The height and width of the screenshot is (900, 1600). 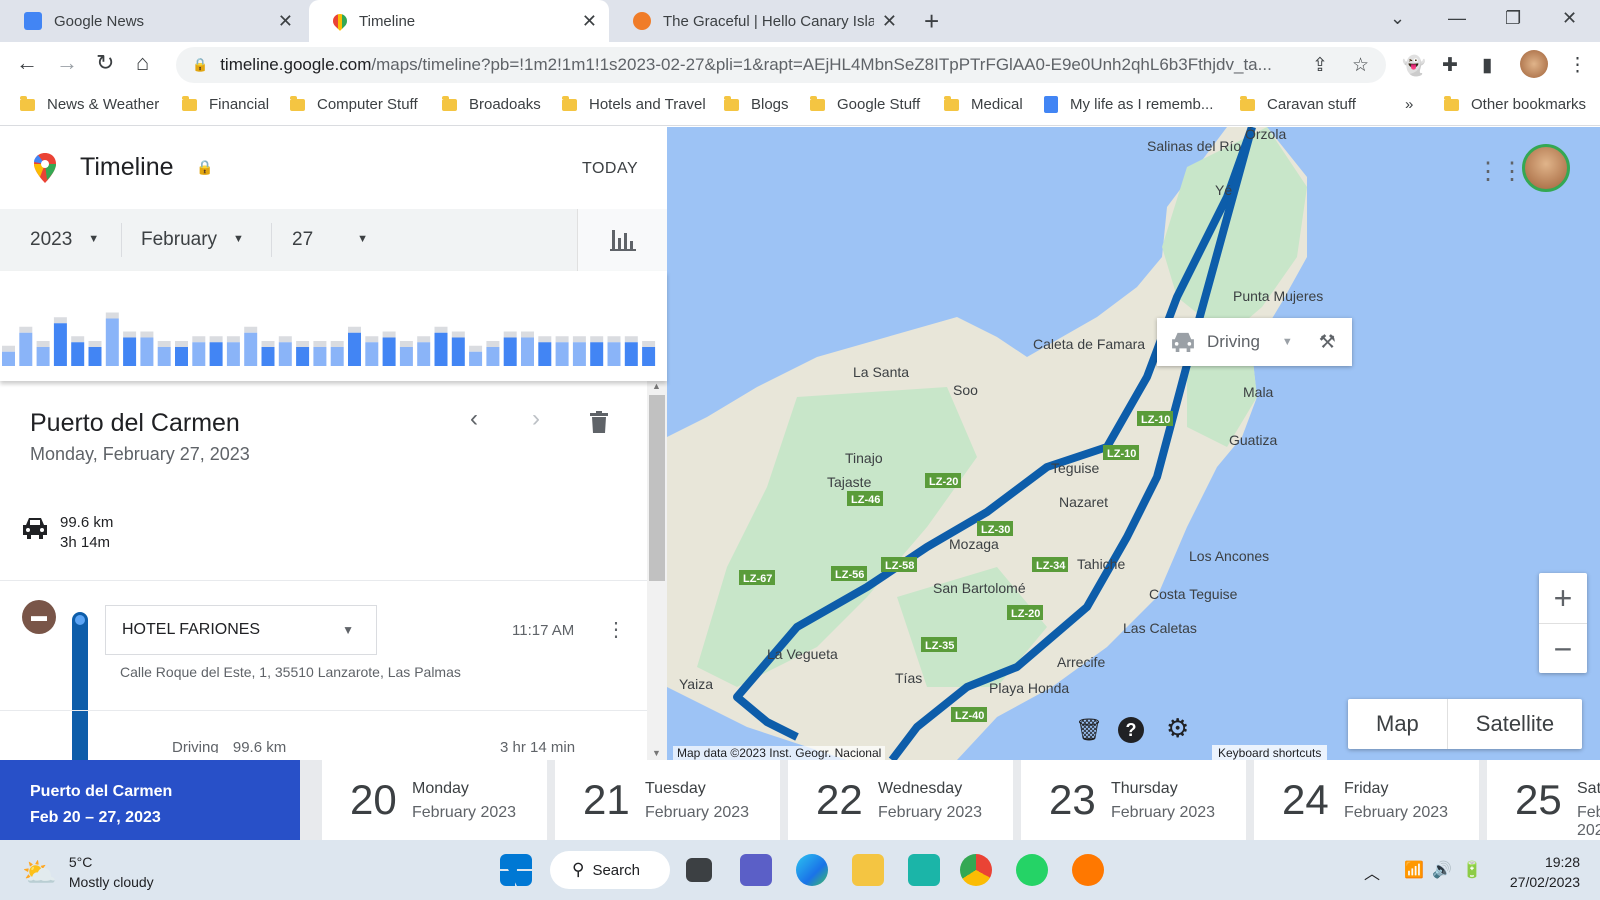 What do you see at coordinates (1535, 872) in the screenshot?
I see `system-clock: 19:28 27/02/2023` at bounding box center [1535, 872].